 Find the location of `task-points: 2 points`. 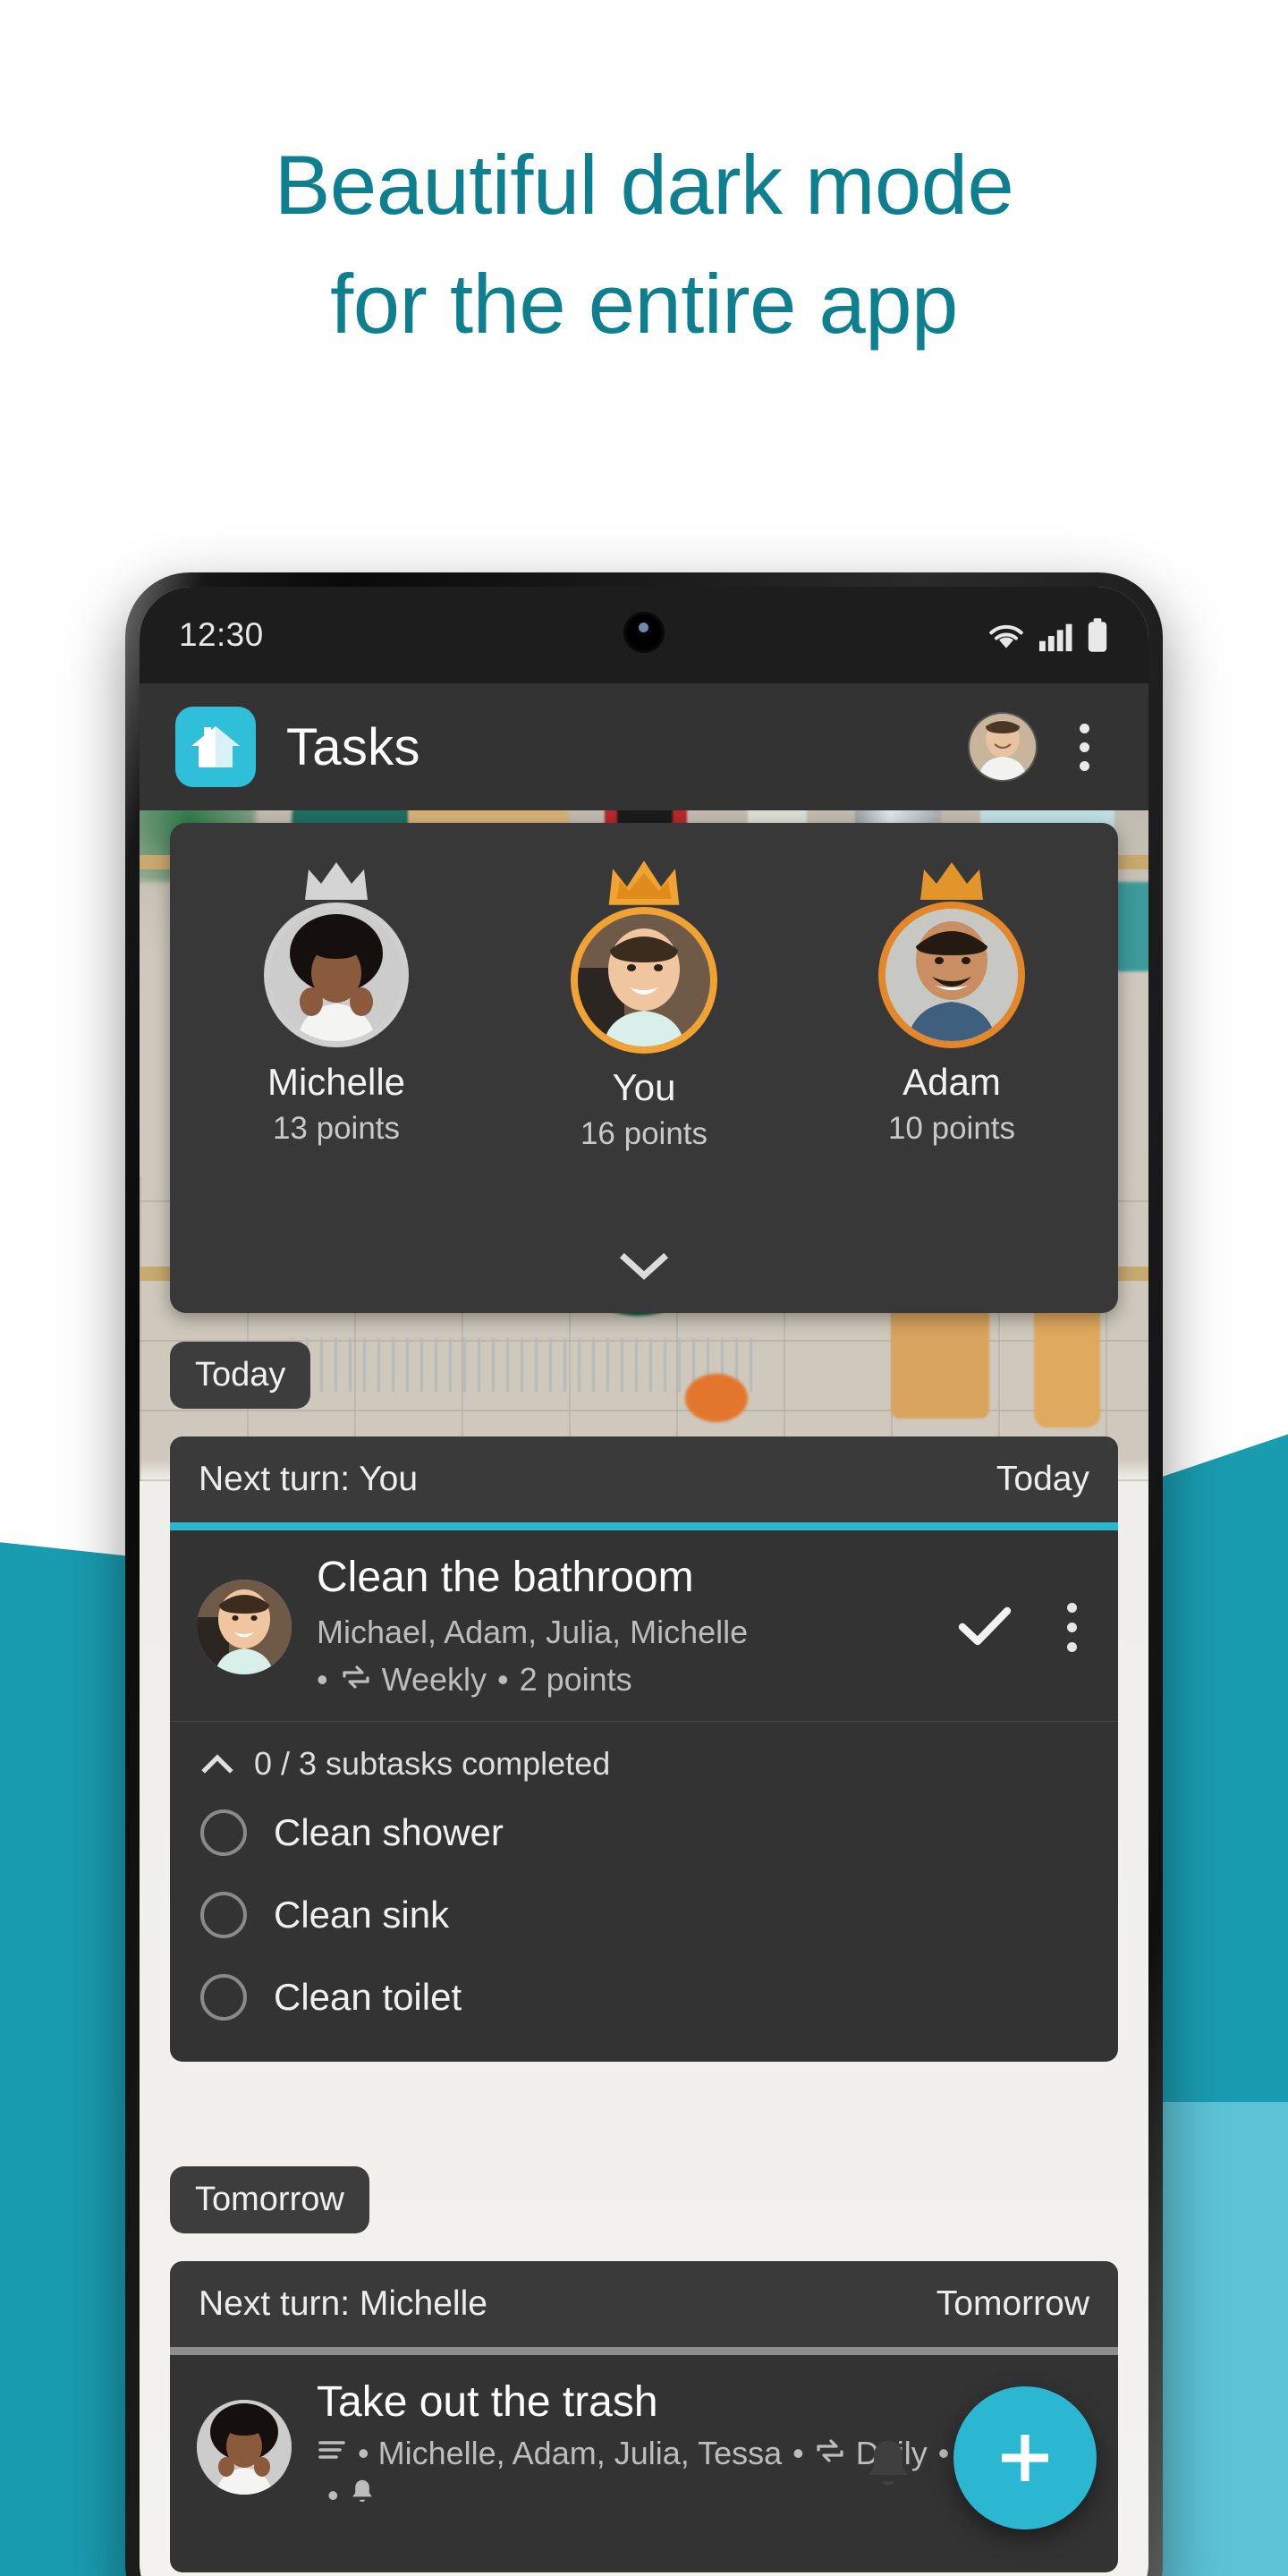

task-points: 2 points is located at coordinates (575, 1680).